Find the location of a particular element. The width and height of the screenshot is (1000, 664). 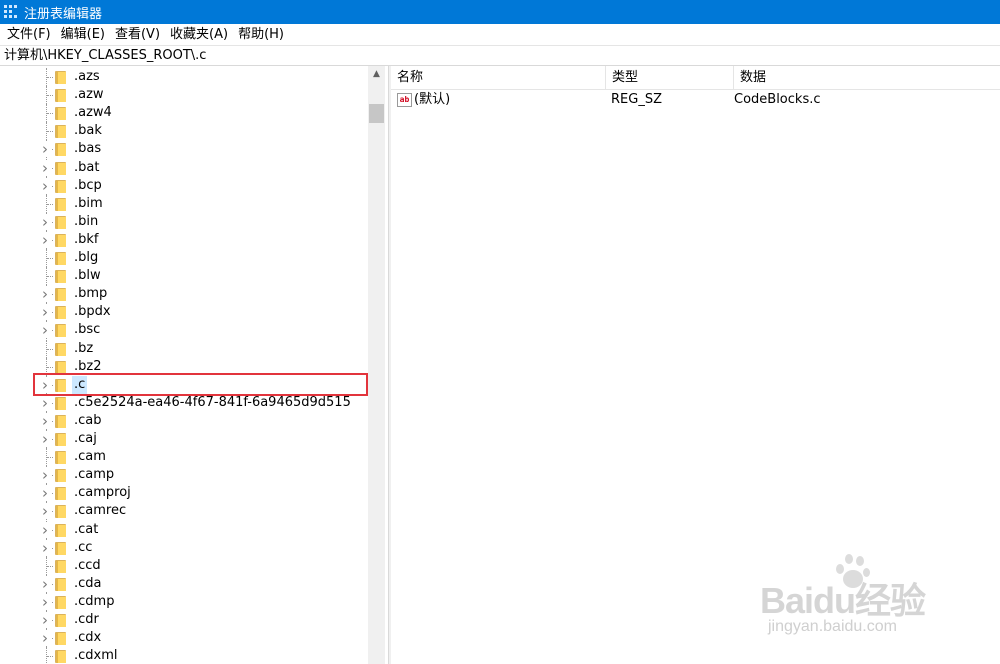

value-type: REG_SZ is located at coordinates (636, 99).